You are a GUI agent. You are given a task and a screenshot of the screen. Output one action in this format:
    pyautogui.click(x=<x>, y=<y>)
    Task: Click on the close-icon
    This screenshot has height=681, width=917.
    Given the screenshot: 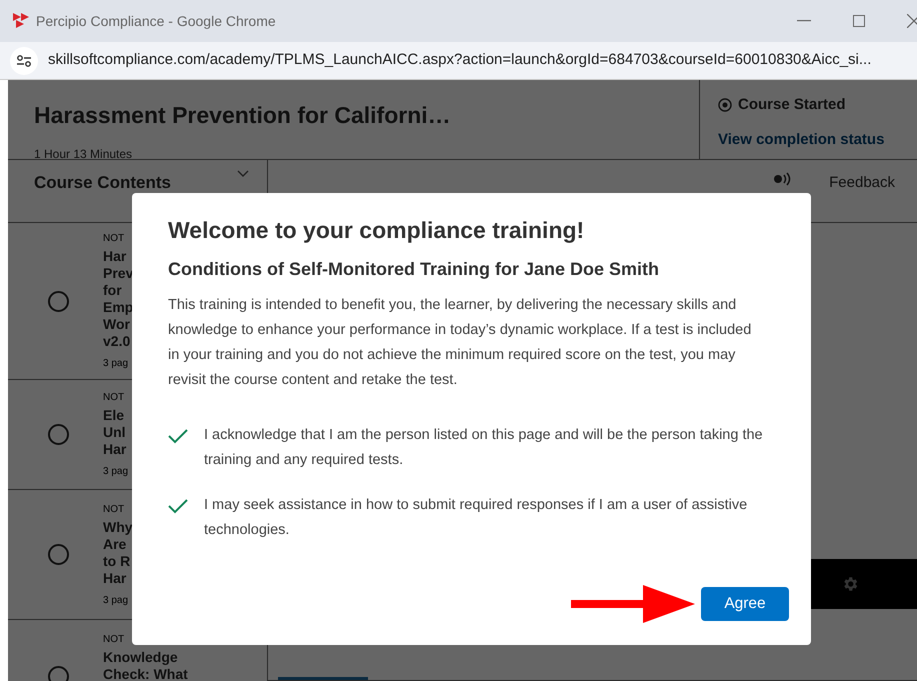 What is the action you would take?
    pyautogui.click(x=912, y=21)
    